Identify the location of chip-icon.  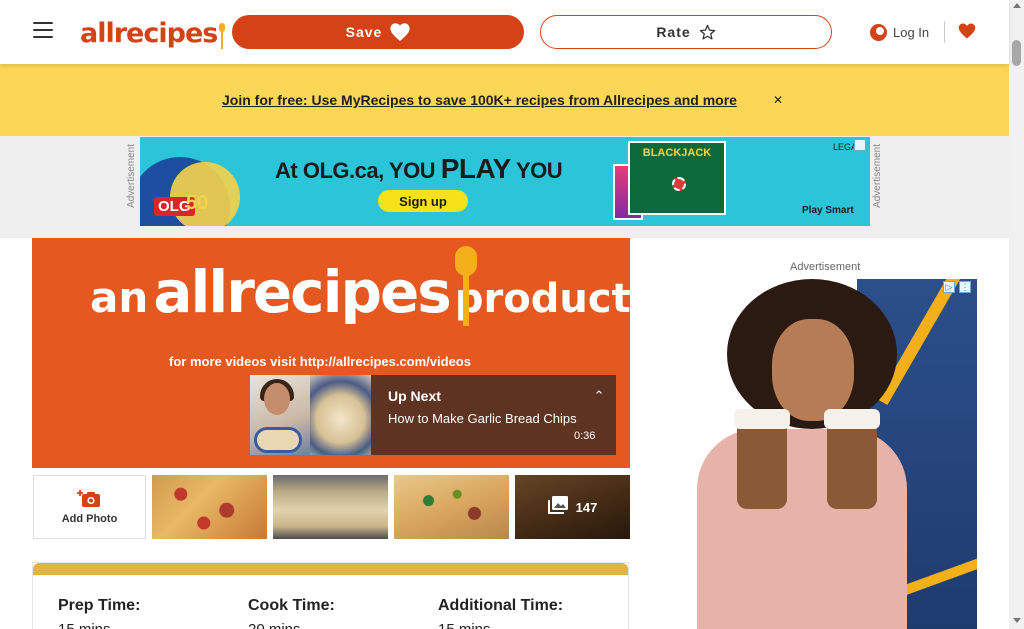
(679, 184).